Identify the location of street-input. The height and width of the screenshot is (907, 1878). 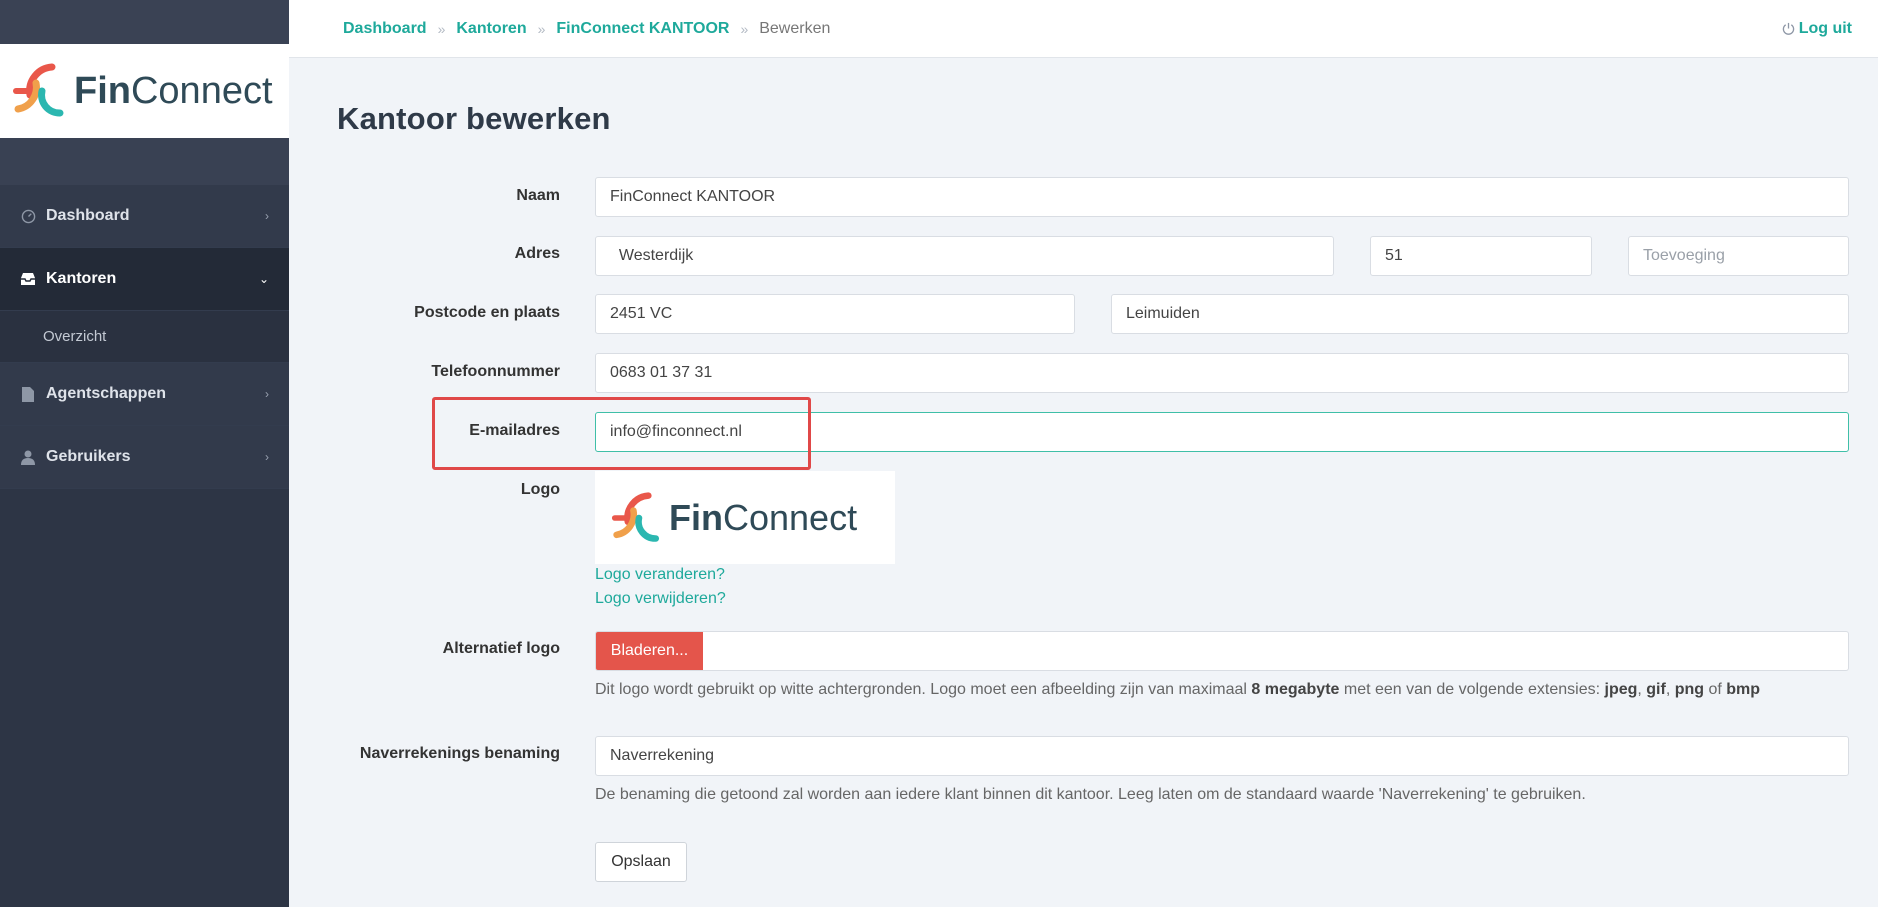
(964, 256).